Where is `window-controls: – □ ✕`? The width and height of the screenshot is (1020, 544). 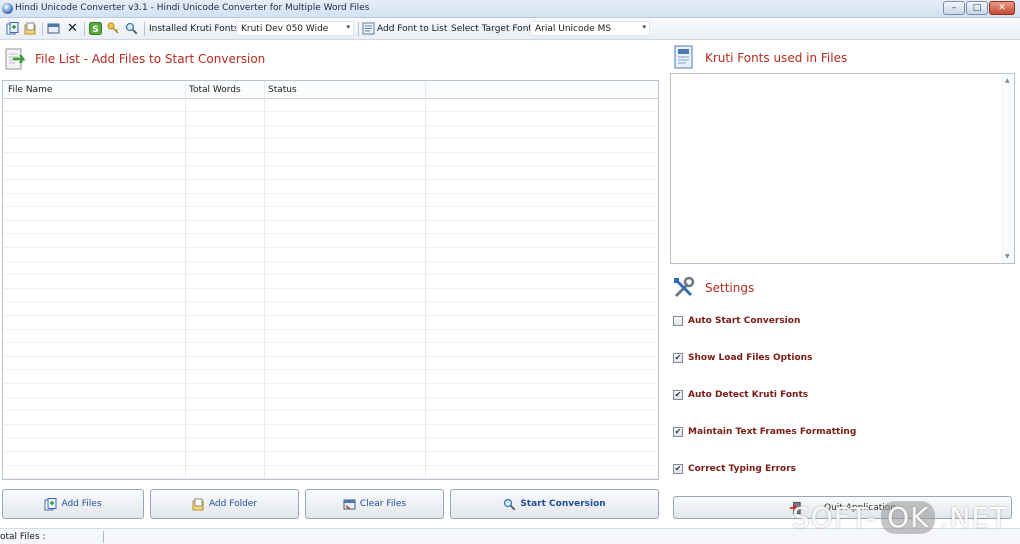
window-controls: – □ ✕ is located at coordinates (979, 8).